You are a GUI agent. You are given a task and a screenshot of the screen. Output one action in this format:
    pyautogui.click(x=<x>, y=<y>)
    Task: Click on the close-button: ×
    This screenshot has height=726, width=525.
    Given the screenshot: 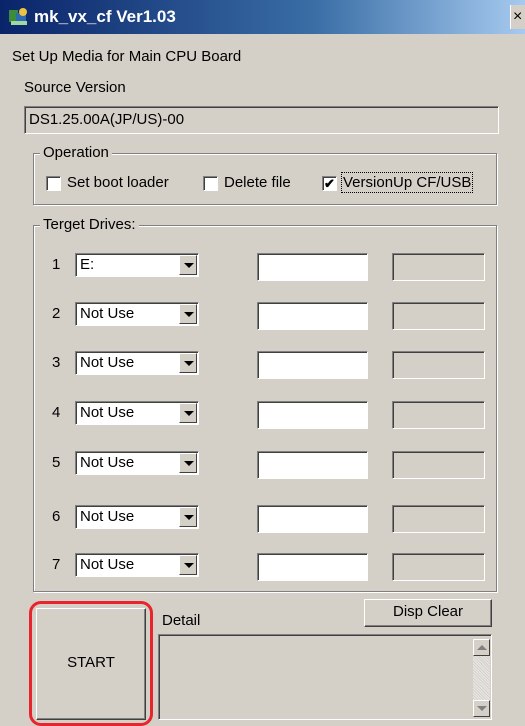 What is the action you would take?
    pyautogui.click(x=517, y=17)
    